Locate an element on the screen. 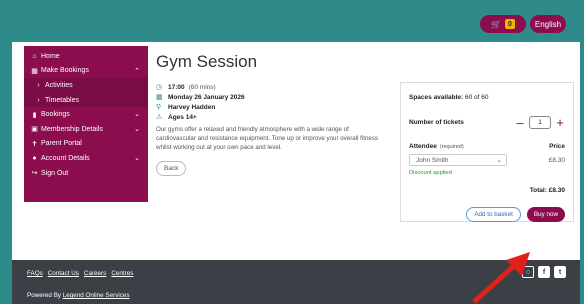 The width and height of the screenshot is (584, 304). chevron-up-icon: ⌃ is located at coordinates (137, 71).